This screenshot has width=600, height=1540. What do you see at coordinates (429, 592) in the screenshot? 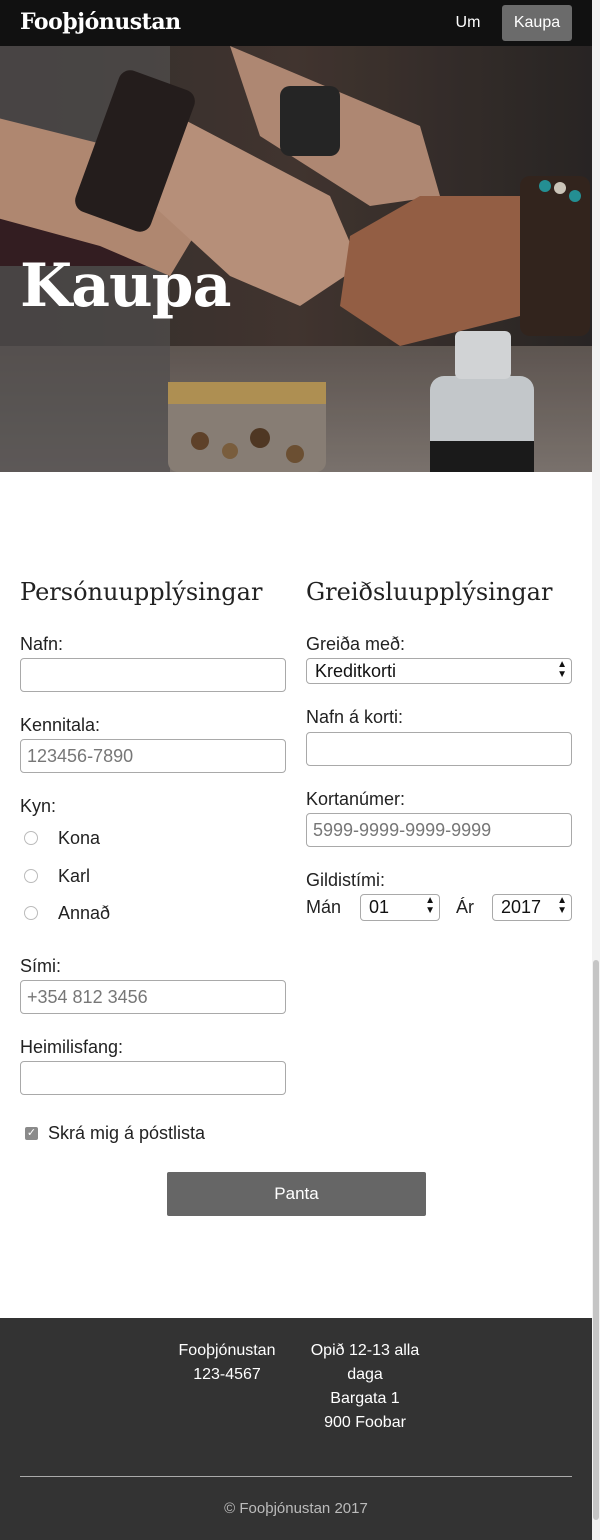
I see `payment-info-heading: Greiðsluupplýsingar` at bounding box center [429, 592].